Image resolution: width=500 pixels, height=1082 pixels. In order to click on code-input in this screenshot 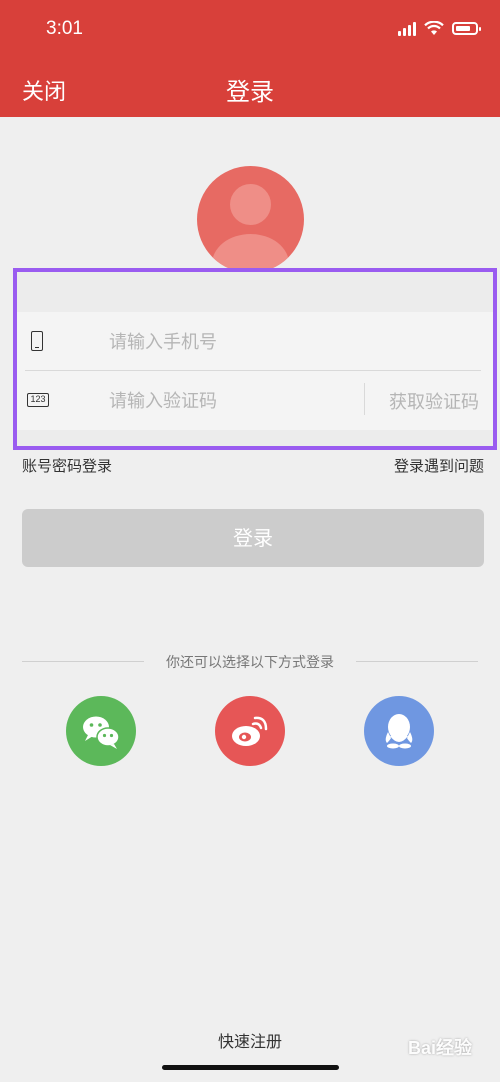, I will do `click(229, 401)`.